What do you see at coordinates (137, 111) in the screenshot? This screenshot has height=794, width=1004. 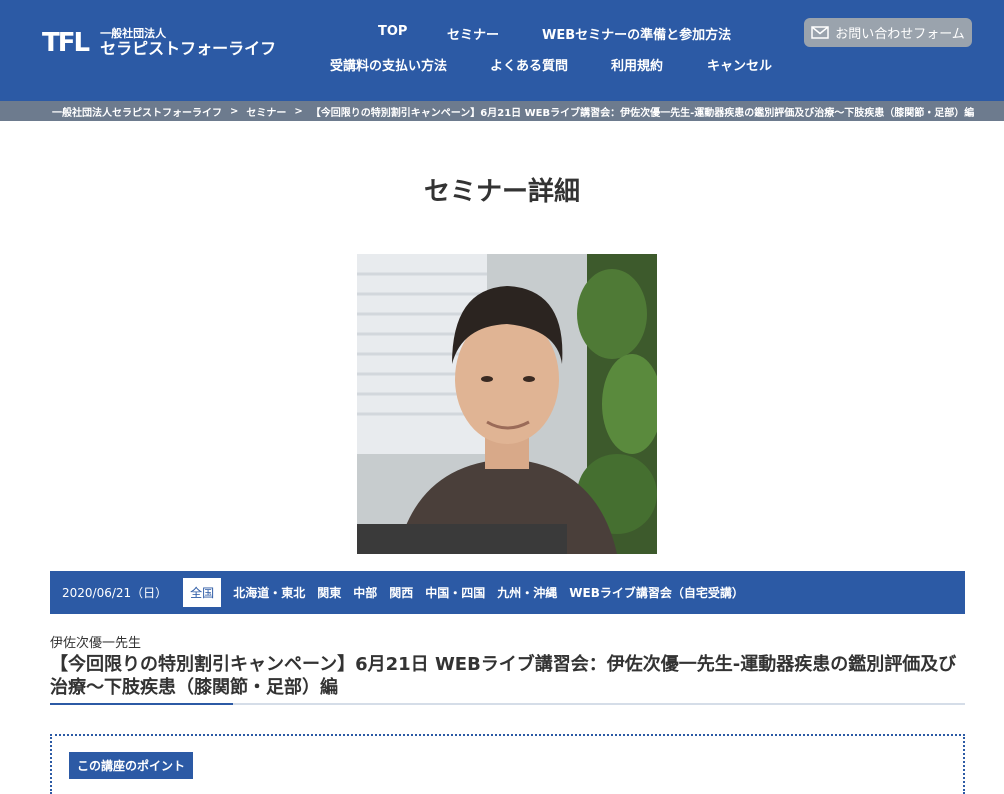 I see `breadcrumb-home: 一般社団法人セラピストフォーライフ` at bounding box center [137, 111].